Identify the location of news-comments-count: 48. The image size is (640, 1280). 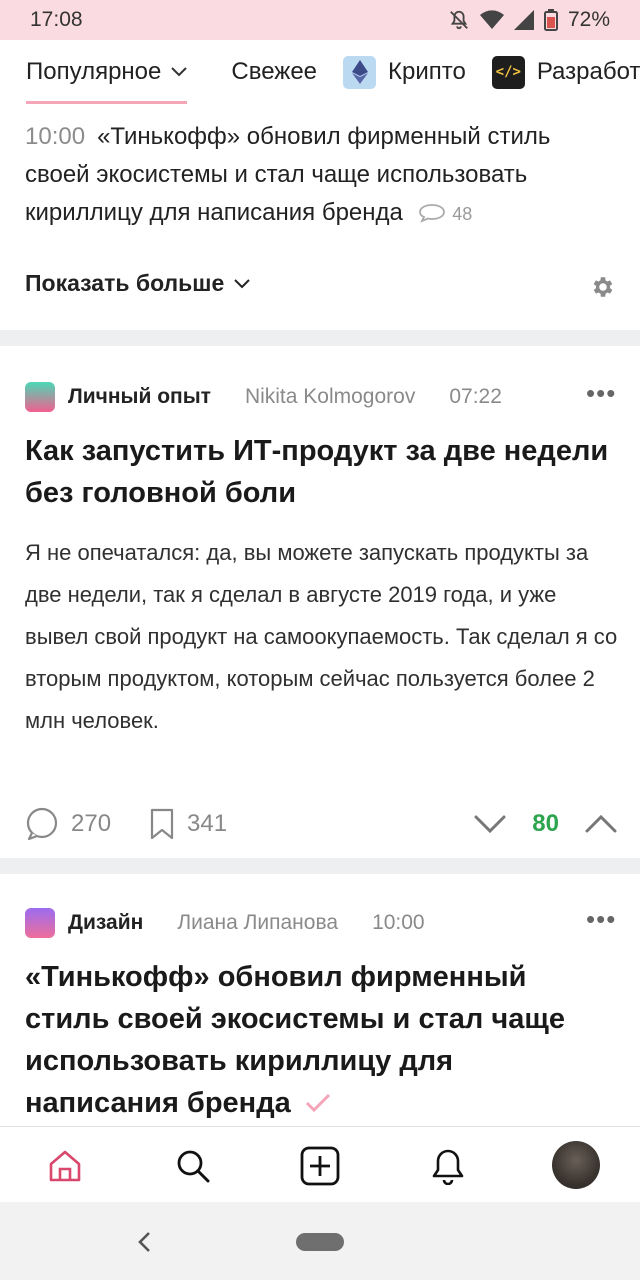
(462, 214).